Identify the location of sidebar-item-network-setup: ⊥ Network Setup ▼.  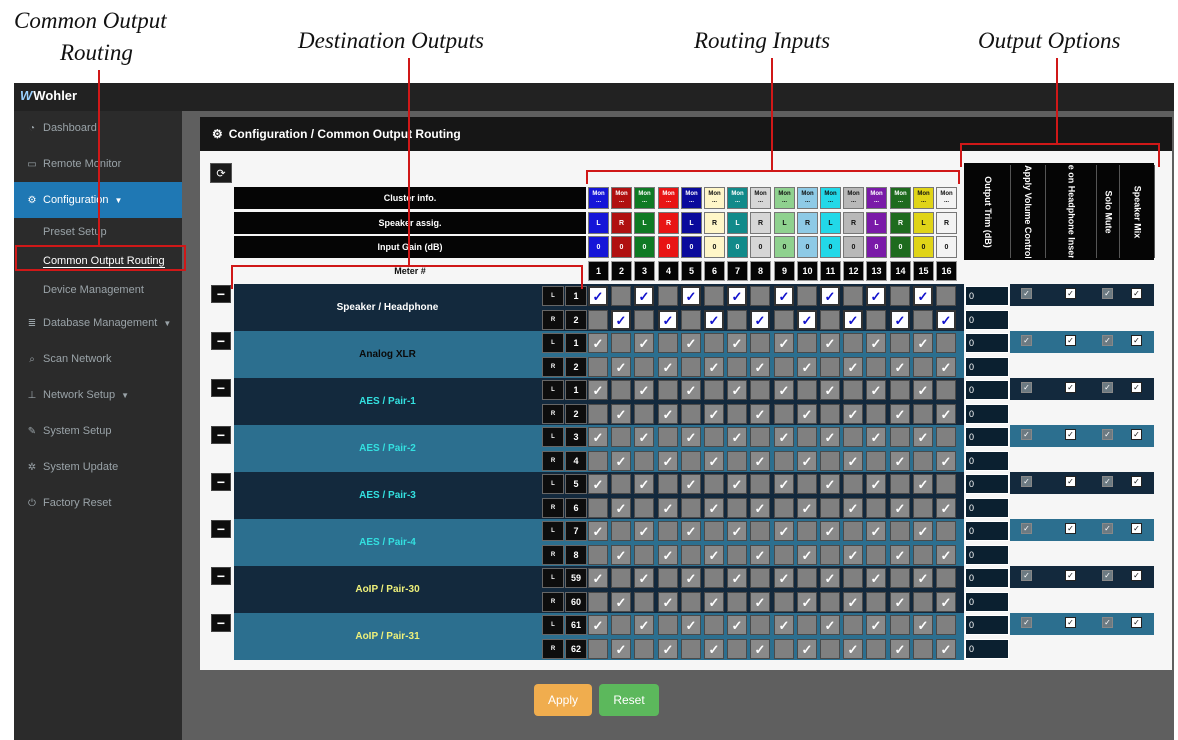
(98, 395).